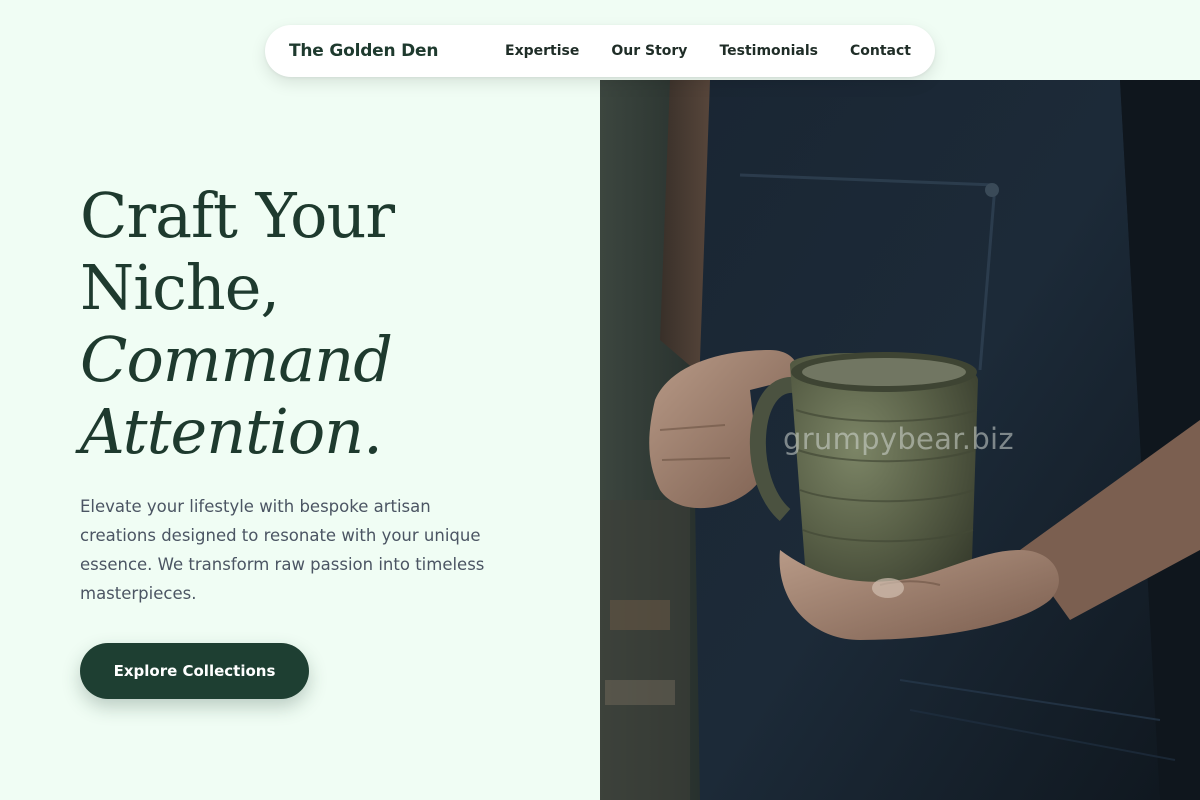 The height and width of the screenshot is (800, 1200). Describe the element at coordinates (231, 431) in the screenshot. I see `headline-line-4: Attention.` at that location.